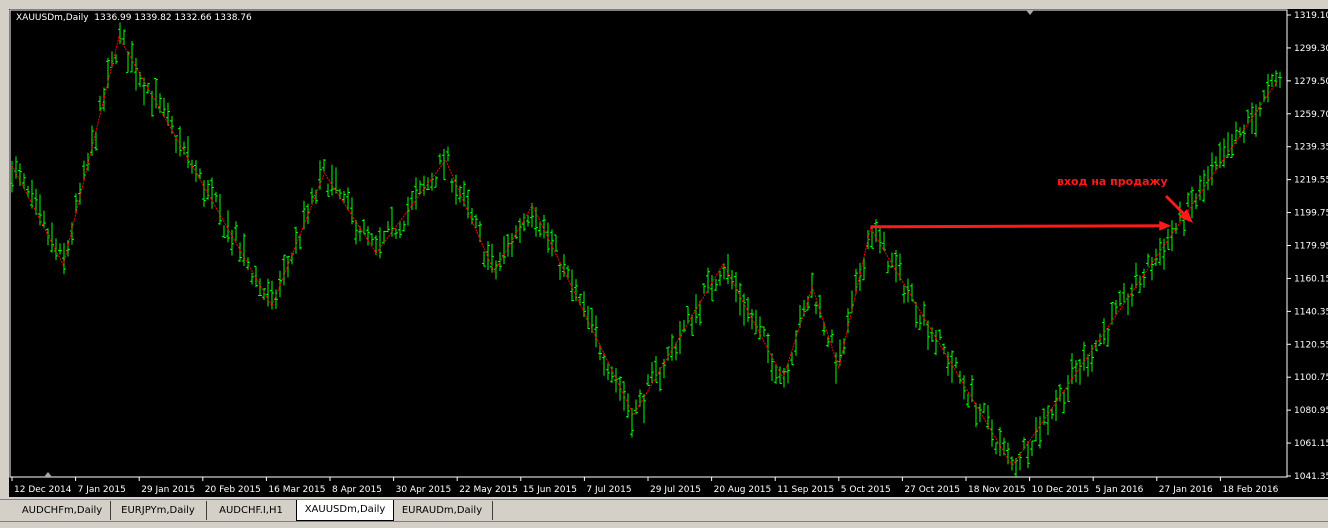 This screenshot has width=1328, height=528. Describe the element at coordinates (251, 510) in the screenshot. I see `tab-audchf-i-h1: AUDCHF.I,H1` at that location.